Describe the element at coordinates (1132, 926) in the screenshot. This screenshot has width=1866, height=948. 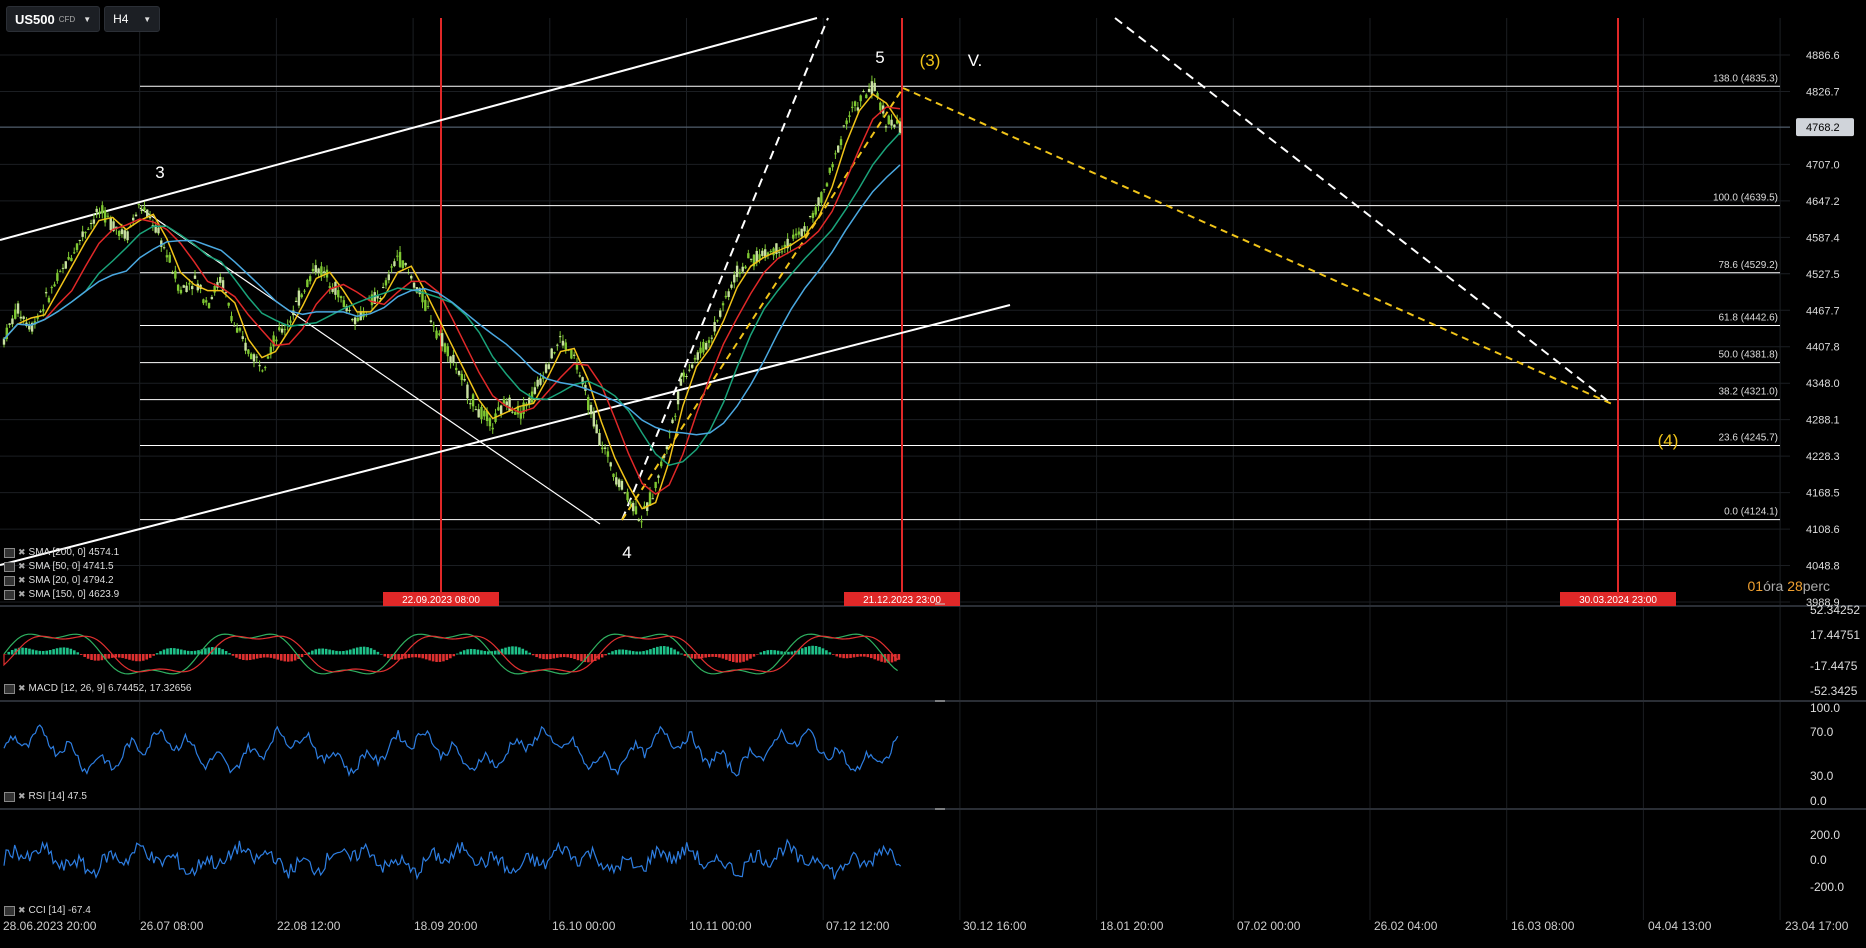
I see `x-axis-label: 18.01 20:00` at that location.